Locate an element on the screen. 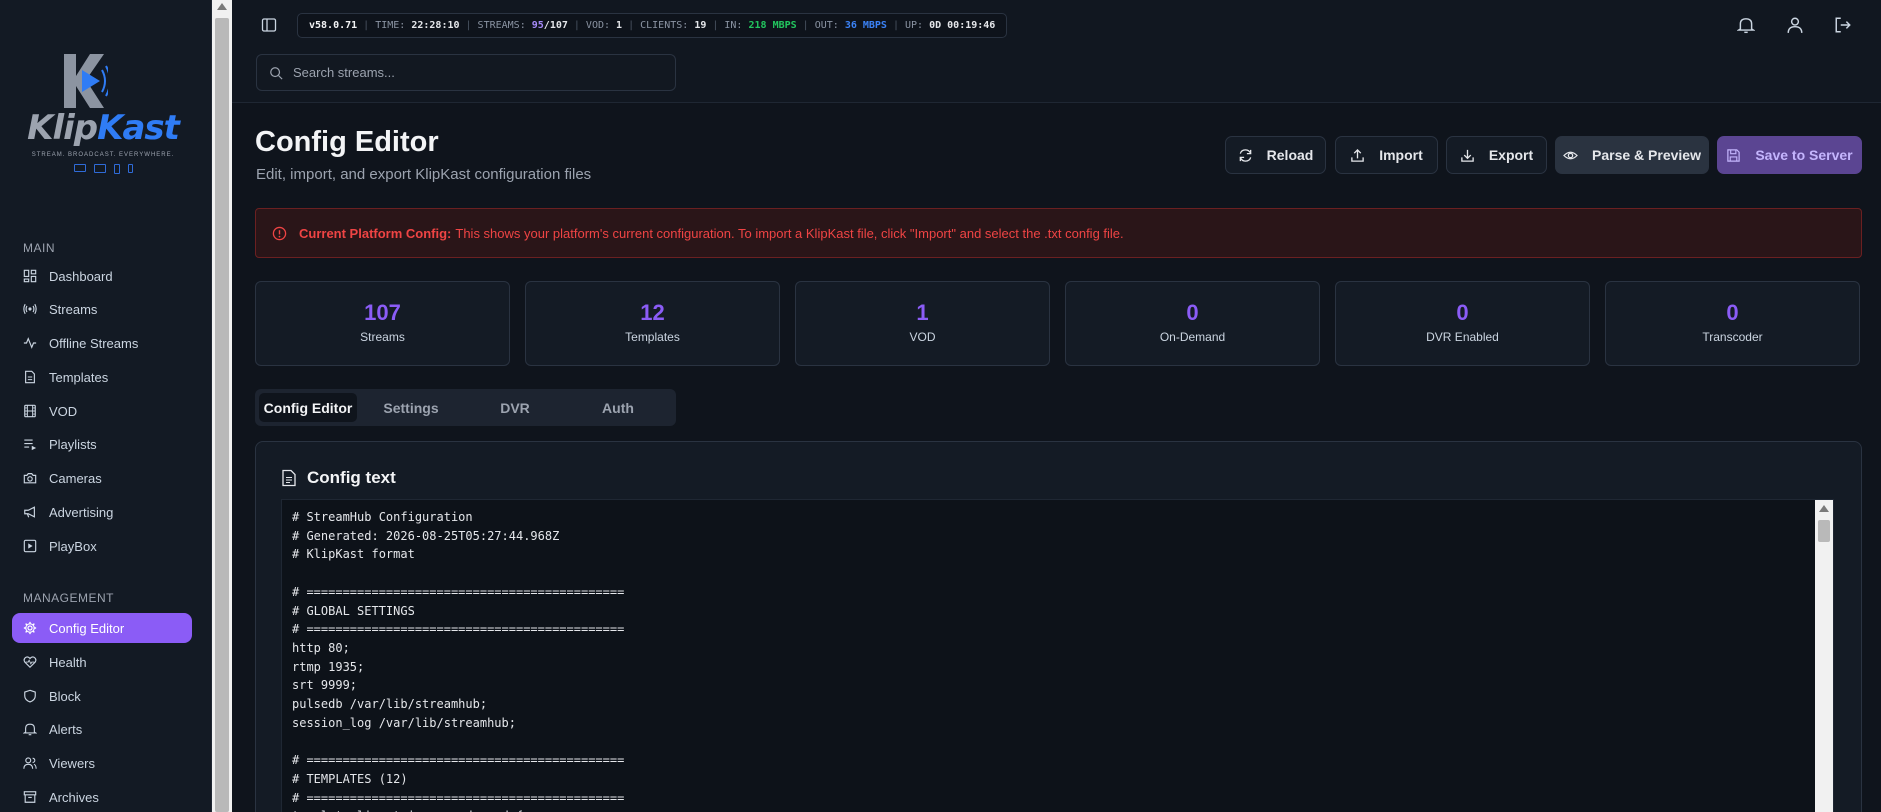 This screenshot has width=1881, height=812. stat-label: DVR Enabled is located at coordinates (1462, 337).